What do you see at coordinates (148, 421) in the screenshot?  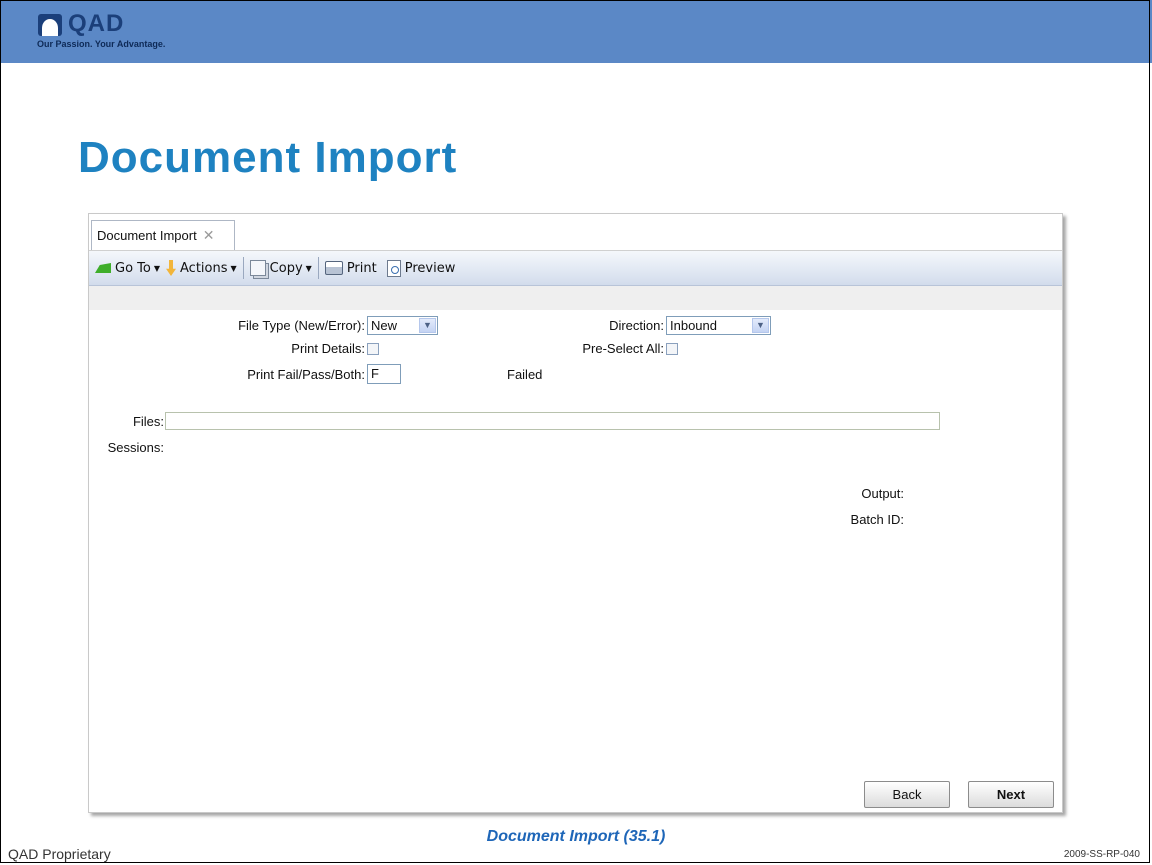 I see `files-label: Files:` at bounding box center [148, 421].